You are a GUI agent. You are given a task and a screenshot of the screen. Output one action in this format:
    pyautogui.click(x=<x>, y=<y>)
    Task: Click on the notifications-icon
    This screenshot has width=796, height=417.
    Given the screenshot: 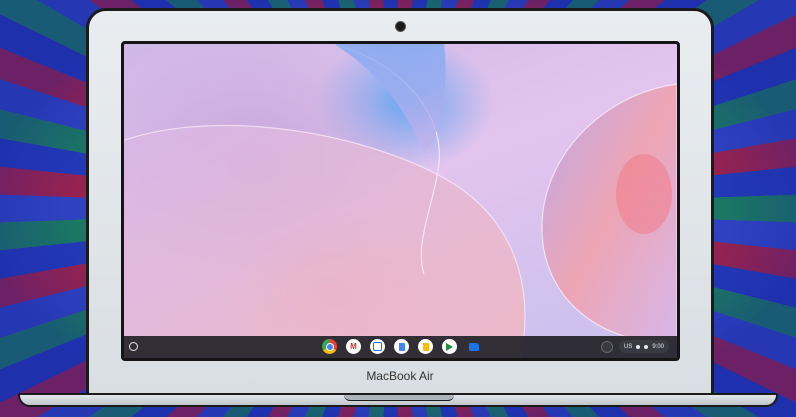 What is the action you would take?
    pyautogui.click(x=606, y=346)
    